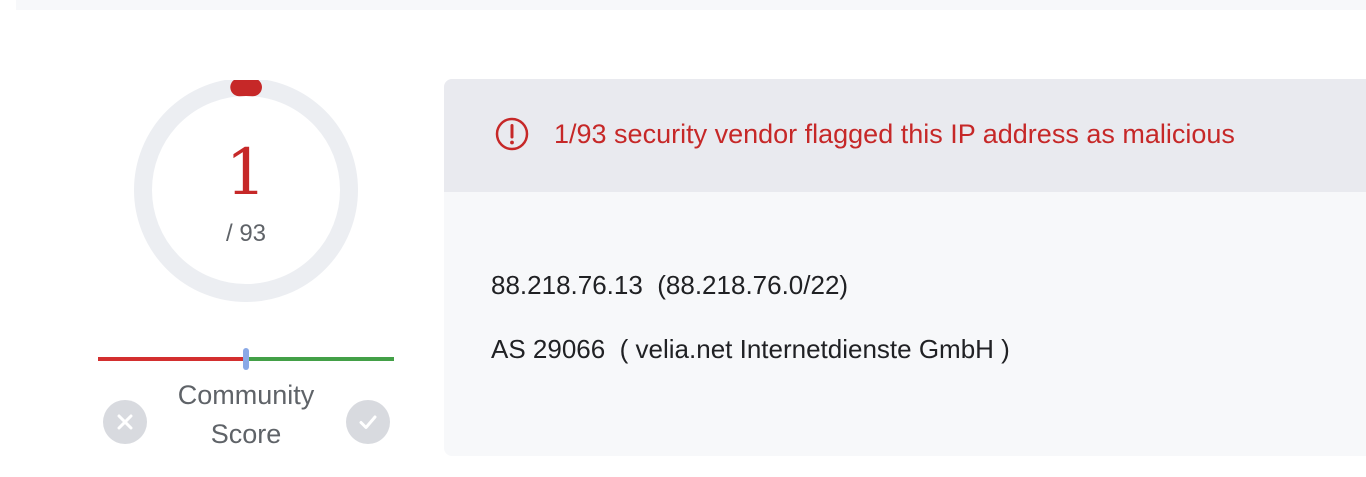 This screenshot has height=477, width=1366. Describe the element at coordinates (246, 359) in the screenshot. I see `community-score-marker` at that location.